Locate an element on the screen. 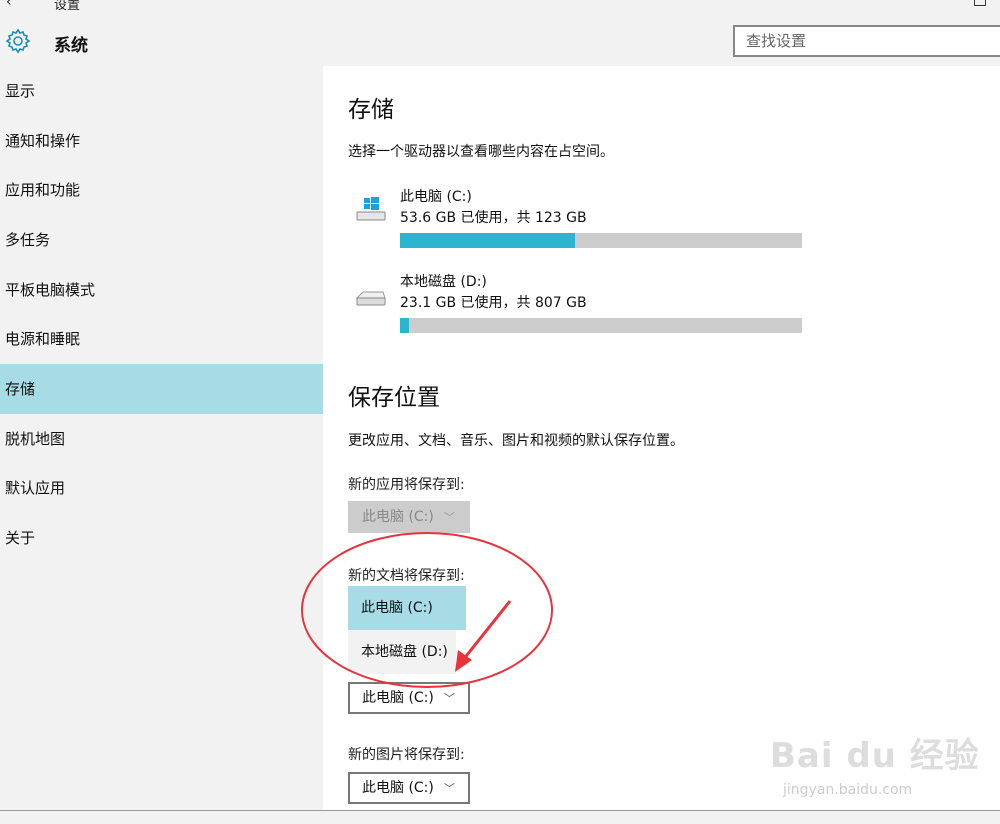 This screenshot has height=824, width=1000. apps-save-select: 此电脑 (C:) ﹀ is located at coordinates (409, 517).